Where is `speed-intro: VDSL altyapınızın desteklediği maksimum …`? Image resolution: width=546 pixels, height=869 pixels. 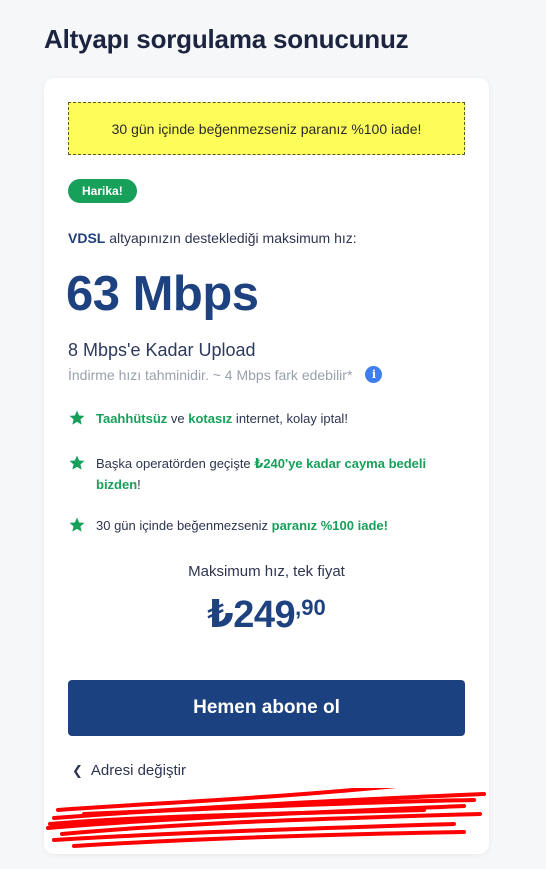
speed-intro: VDSL altyapınızın desteklediği maksimum … is located at coordinates (212, 238).